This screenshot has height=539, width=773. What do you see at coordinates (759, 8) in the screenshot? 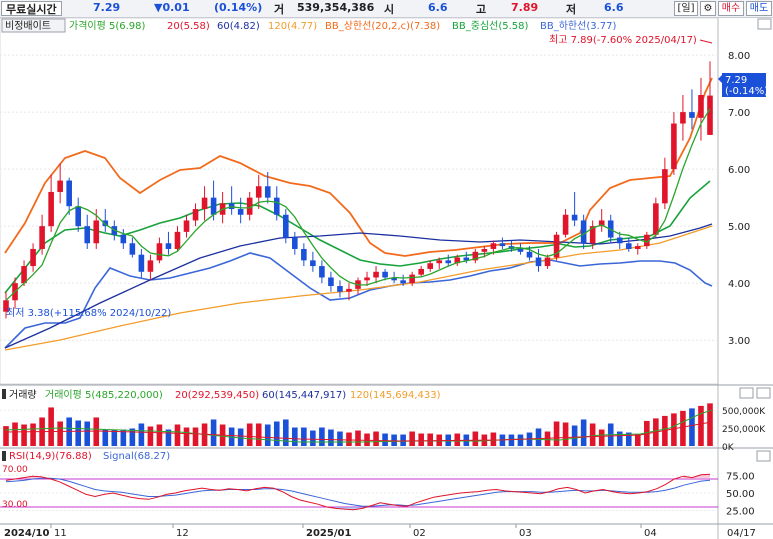
I see `sell-button: 매도` at bounding box center [759, 8].